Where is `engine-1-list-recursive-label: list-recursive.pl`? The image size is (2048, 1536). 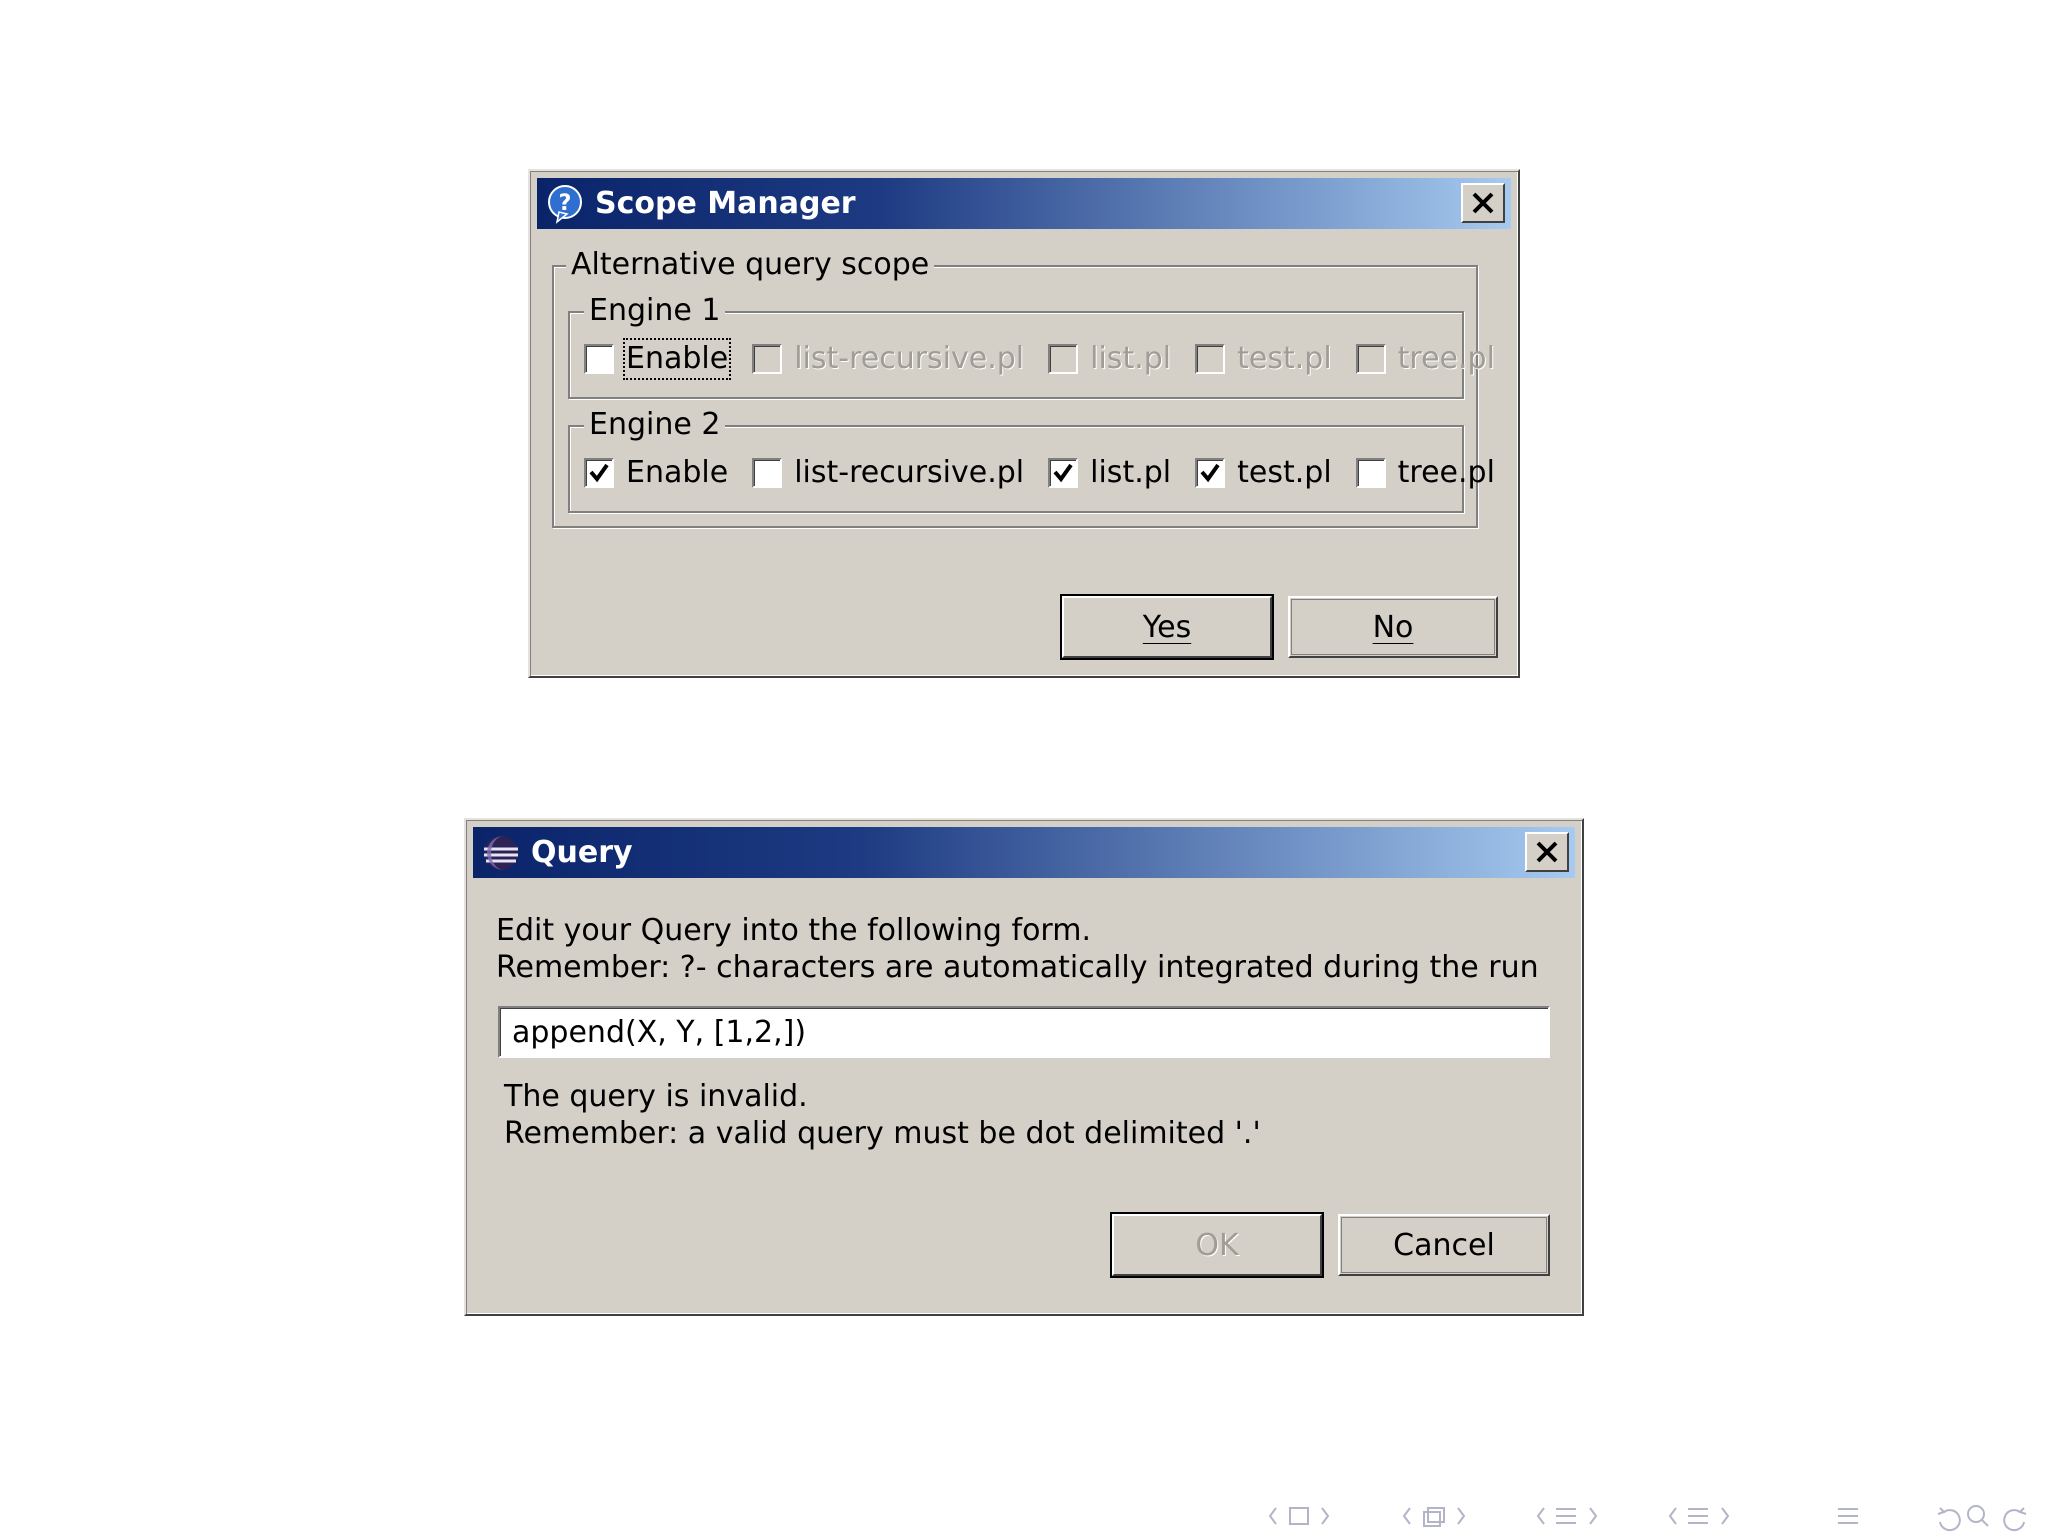 engine-1-list-recursive-label: list-recursive.pl is located at coordinates (909, 358).